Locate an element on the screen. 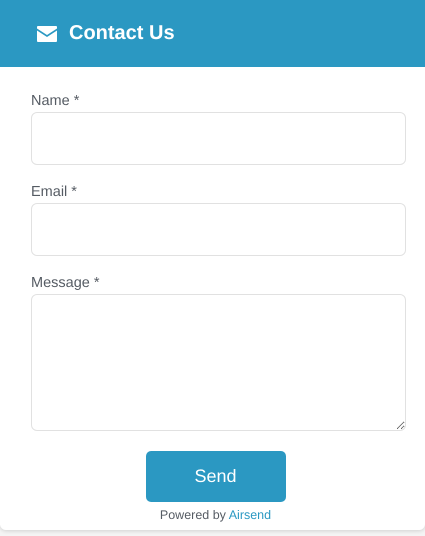  field-label: Email * is located at coordinates (54, 192).